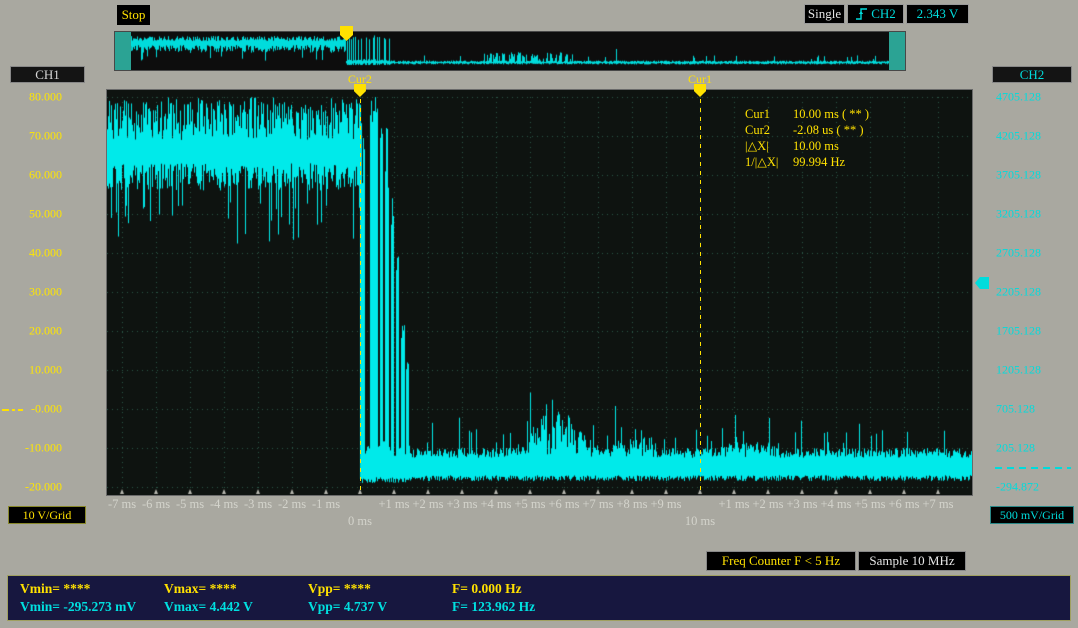 The image size is (1078, 628). Describe the element at coordinates (45, 213) in the screenshot. I see `ch1-axis-label: 50.000` at that location.